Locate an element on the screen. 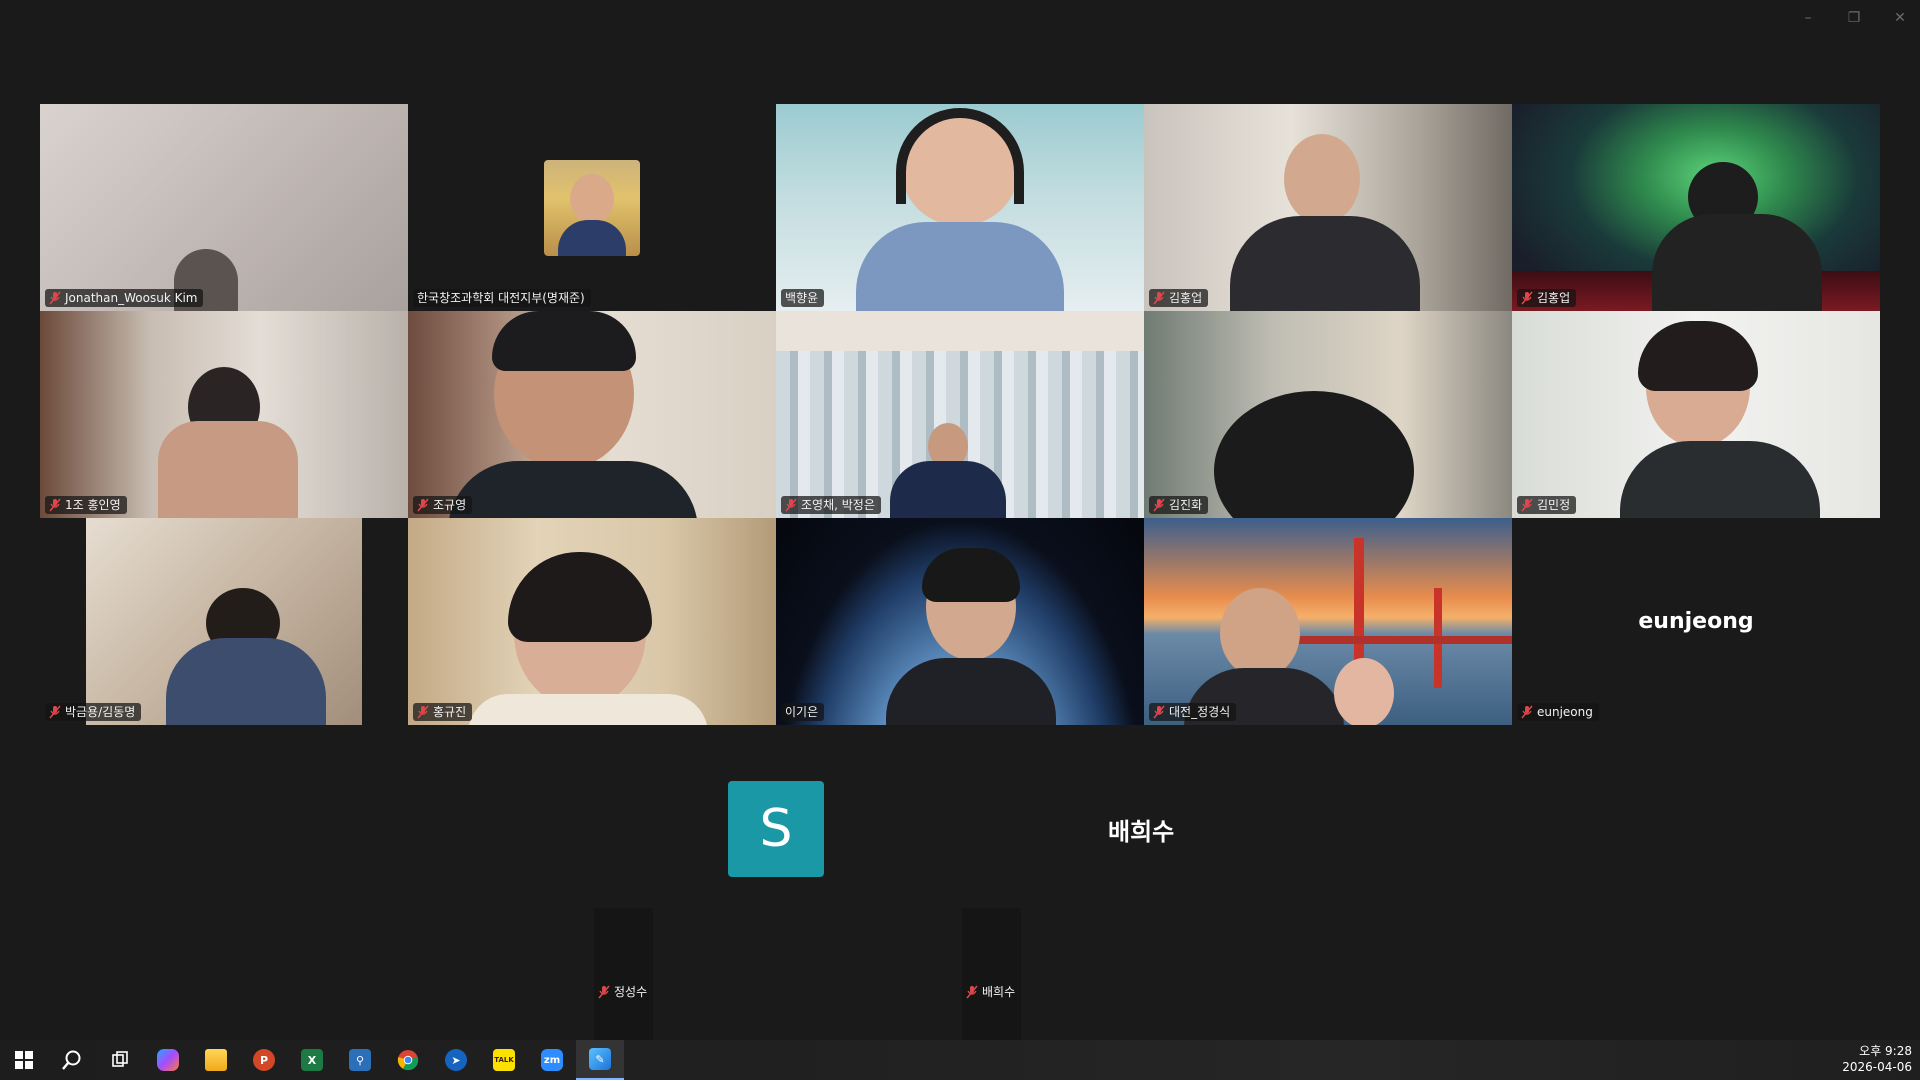 The height and width of the screenshot is (1080, 1920). participant-name: eunjeong is located at coordinates (1565, 712).